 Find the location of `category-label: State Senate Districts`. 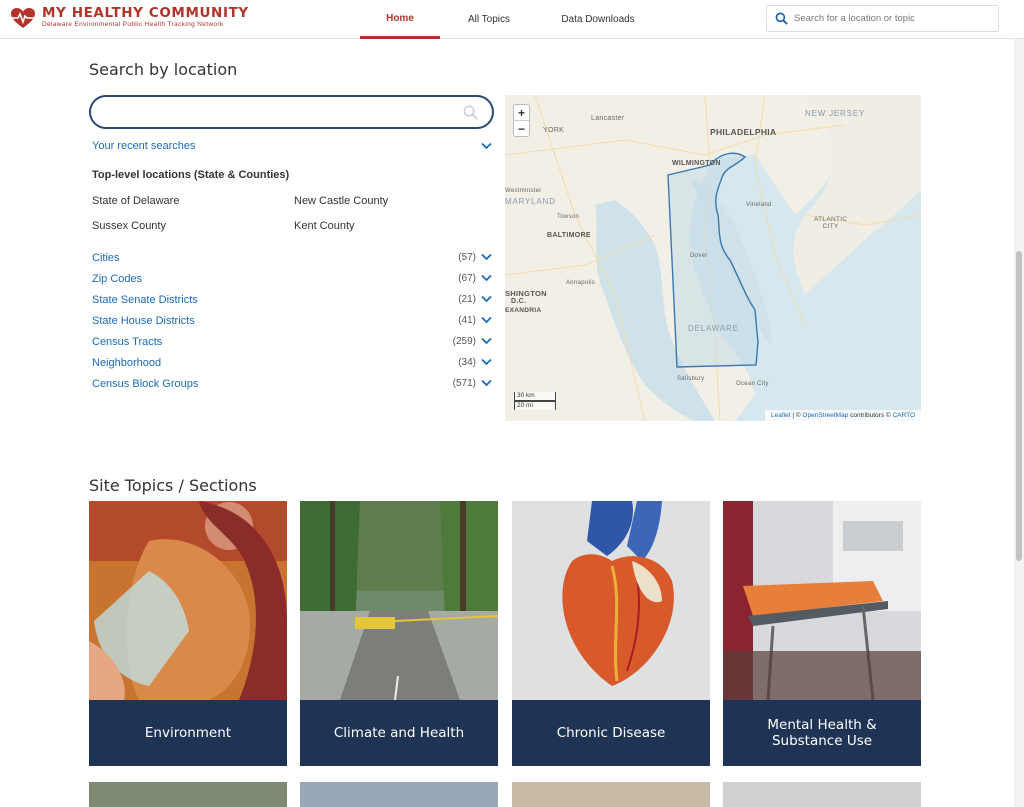

category-label: State Senate Districts is located at coordinates (145, 299).